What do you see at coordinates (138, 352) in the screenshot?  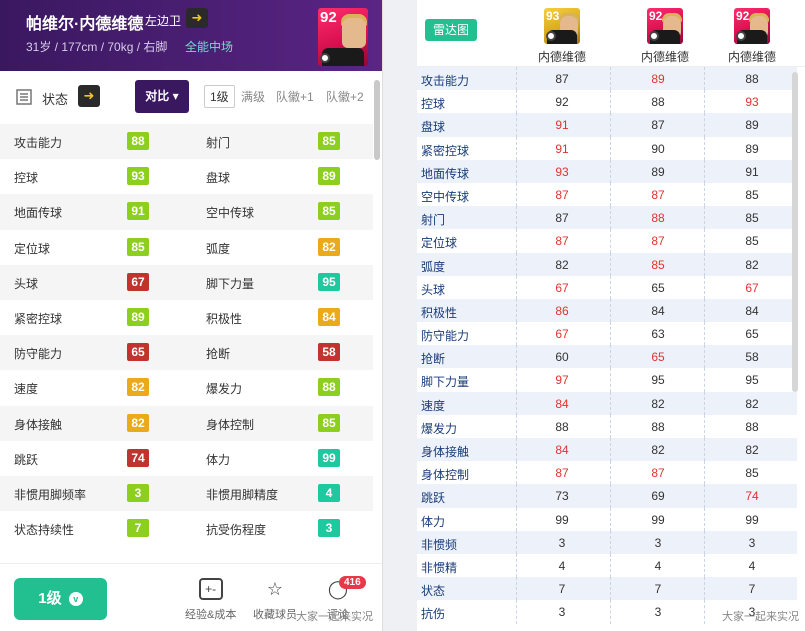 I see `stat-value: 65` at bounding box center [138, 352].